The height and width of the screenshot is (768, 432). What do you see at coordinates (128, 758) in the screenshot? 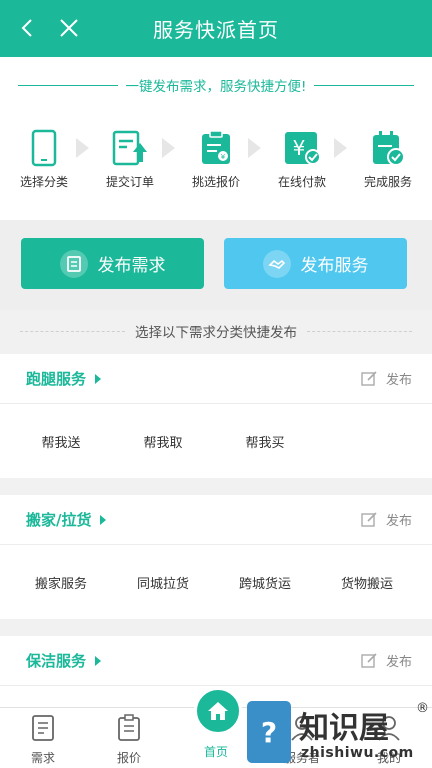
I see `tab-label: 报价` at bounding box center [128, 758].